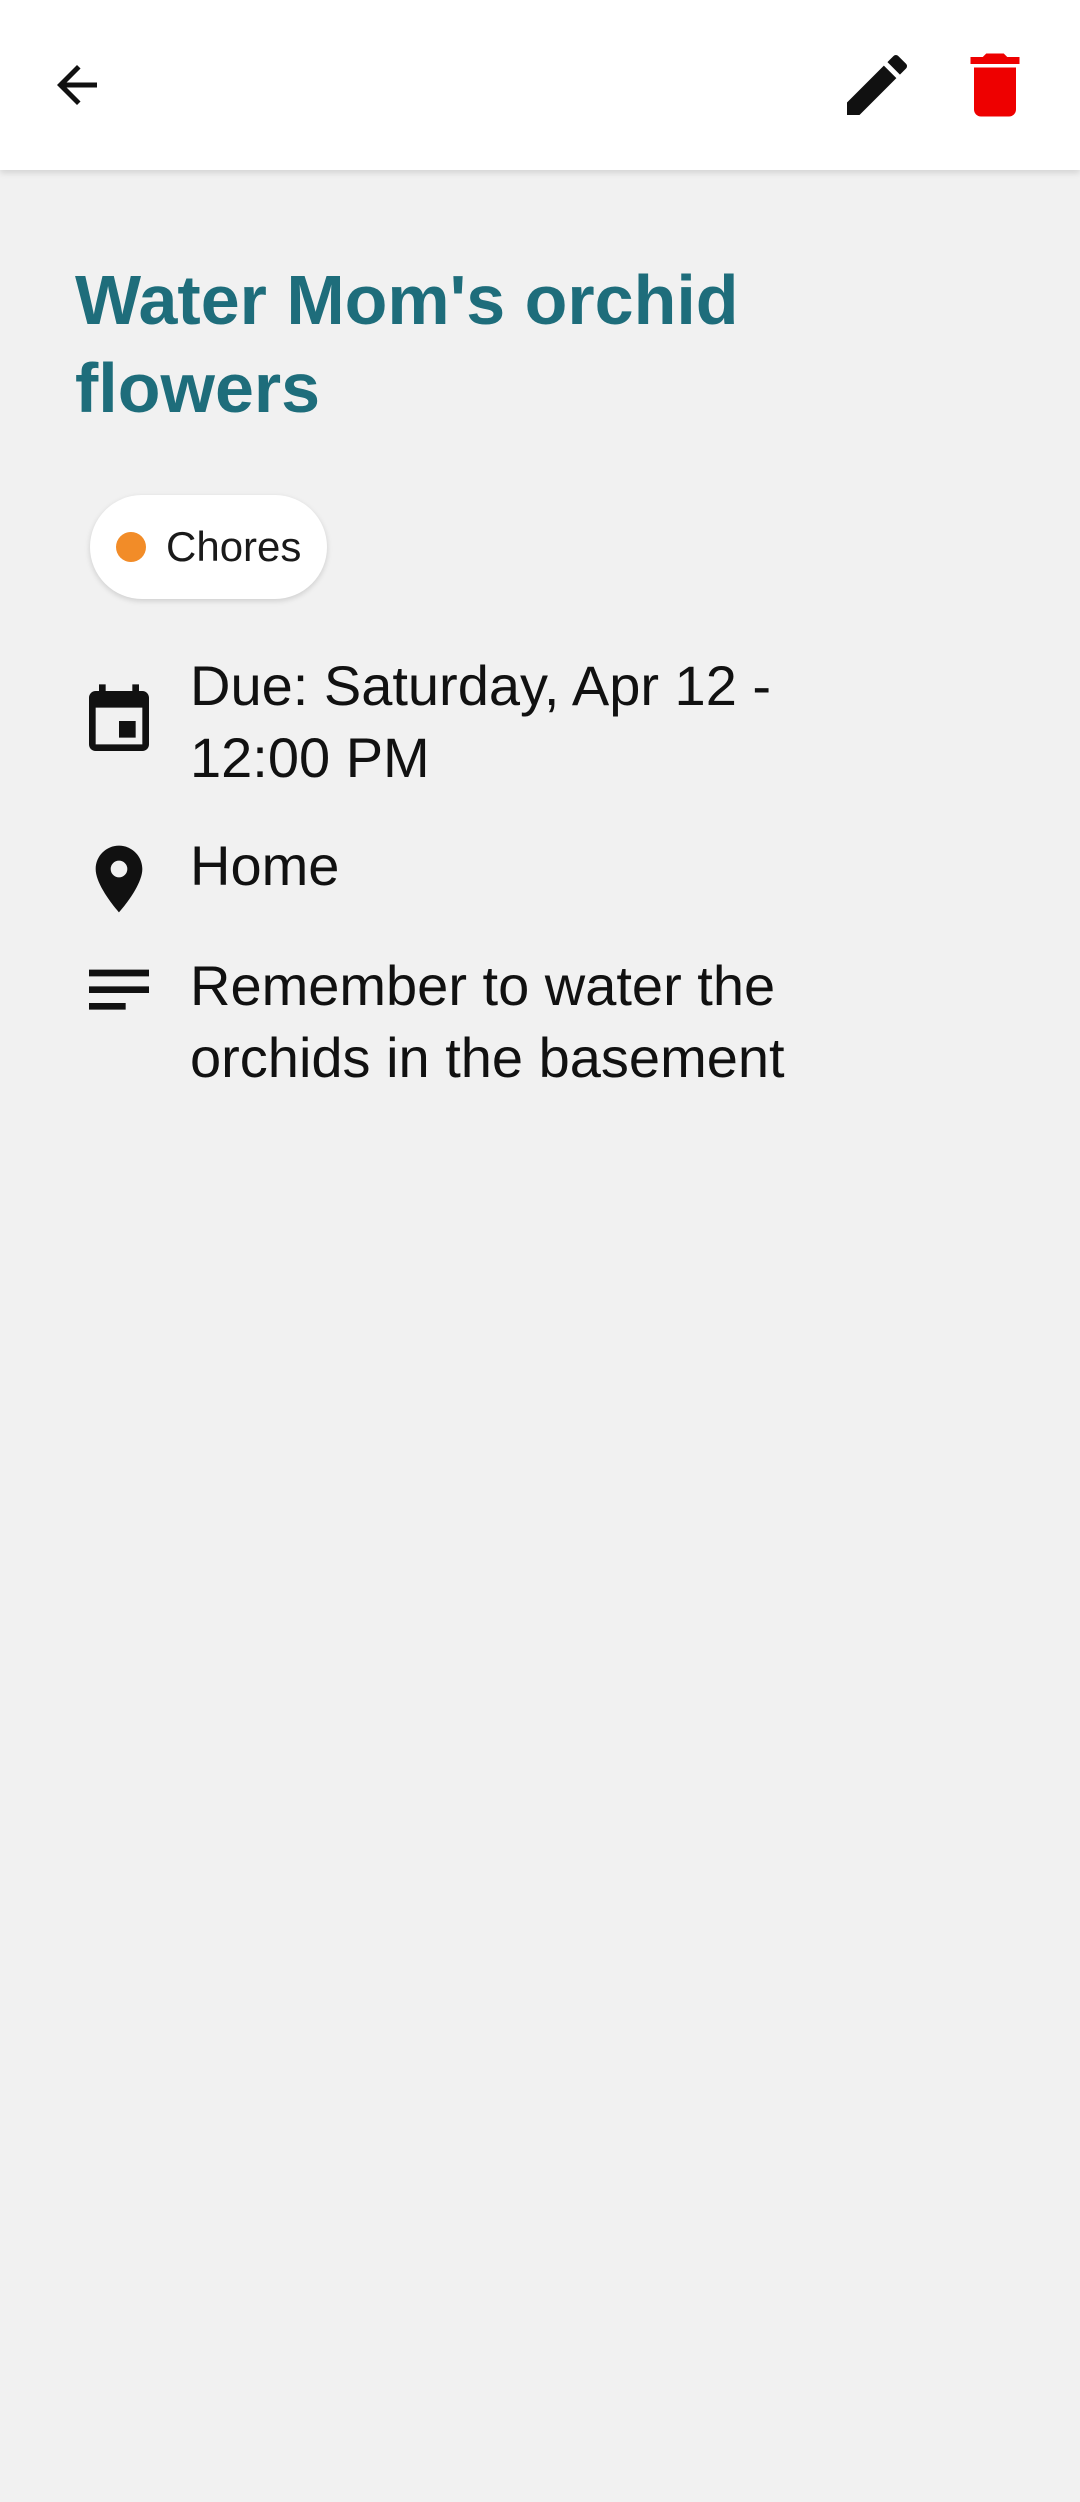  What do you see at coordinates (119, 993) in the screenshot?
I see `notes-icon` at bounding box center [119, 993].